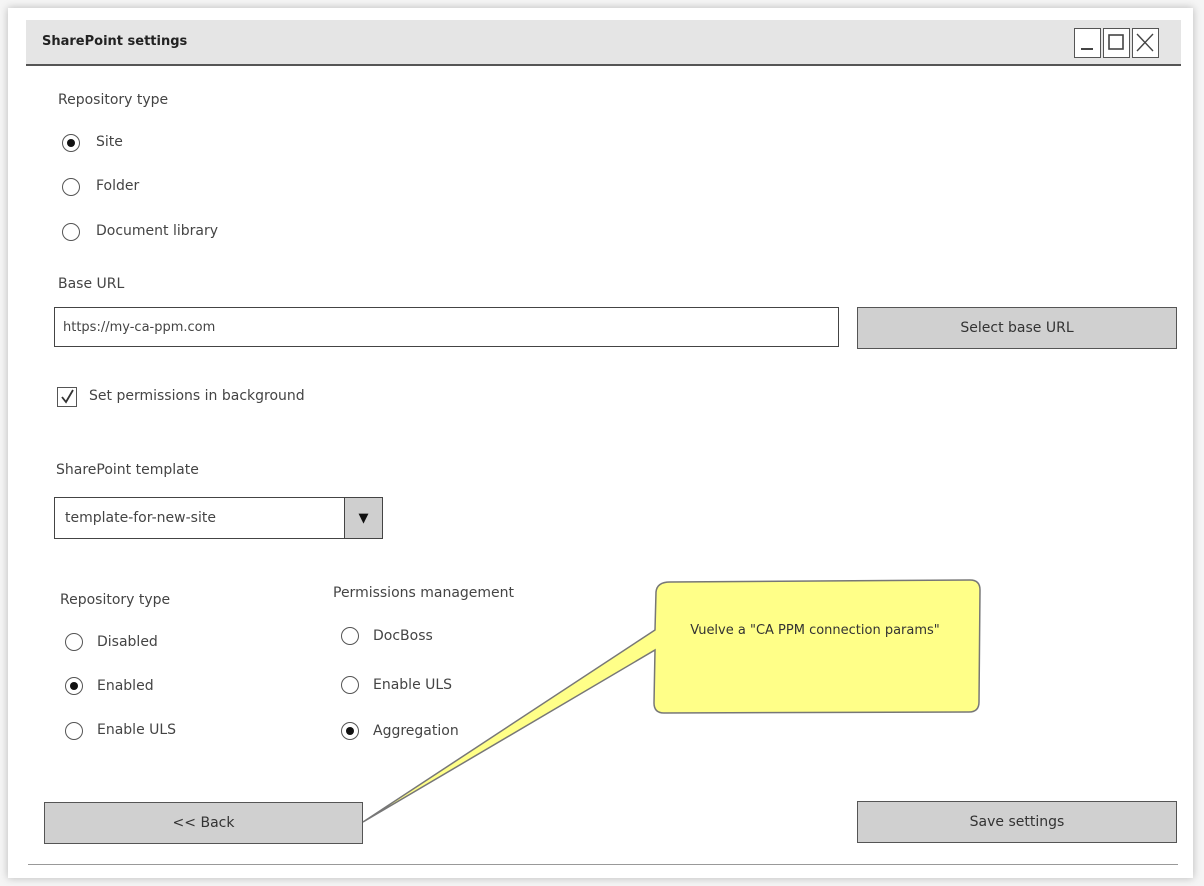 The width and height of the screenshot is (1204, 886). Describe the element at coordinates (815, 630) in the screenshot. I see `callout-text: Vuelve a "CA PPM connection params"` at that location.